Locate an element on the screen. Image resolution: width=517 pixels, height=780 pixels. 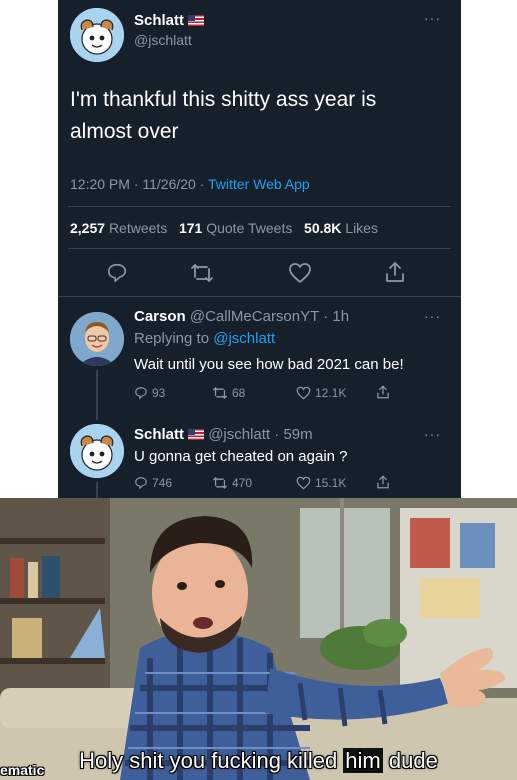
reply-button is located at coordinates (117, 275).